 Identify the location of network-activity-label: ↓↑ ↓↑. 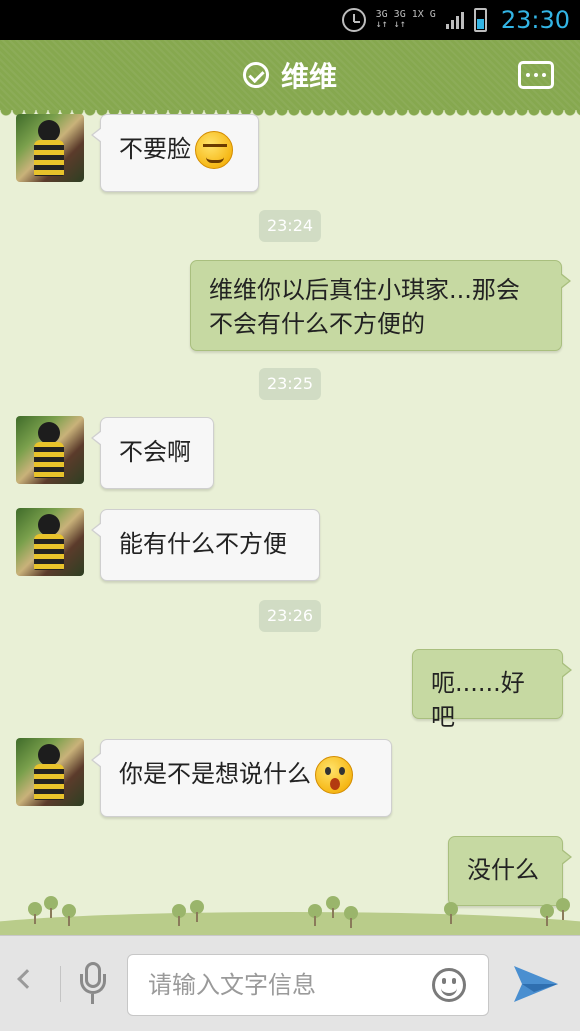
(390, 24).